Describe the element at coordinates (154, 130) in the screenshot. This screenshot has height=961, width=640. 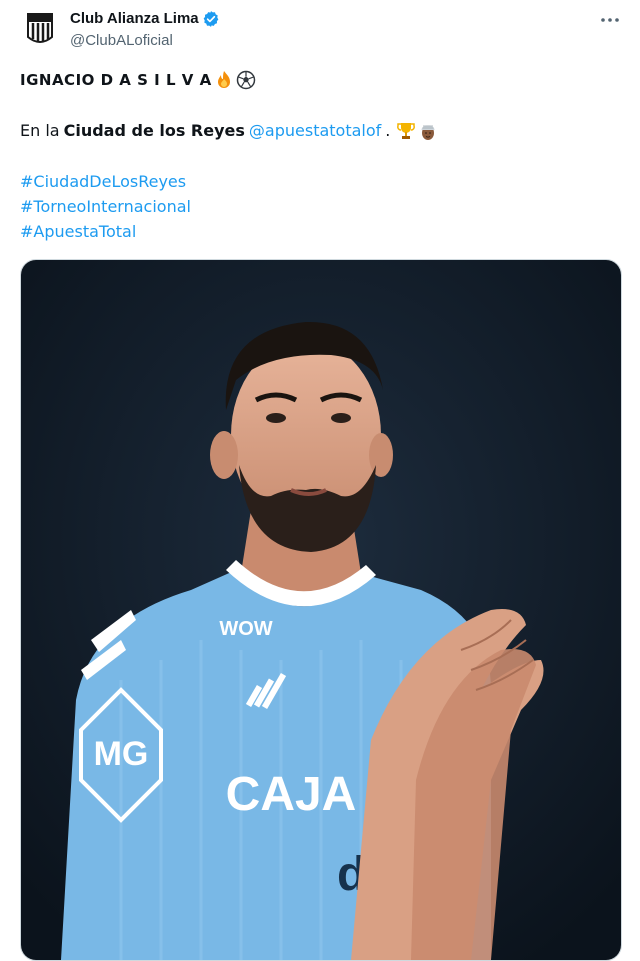
I see `line-bold-place: Ciudad de los Reyes` at that location.